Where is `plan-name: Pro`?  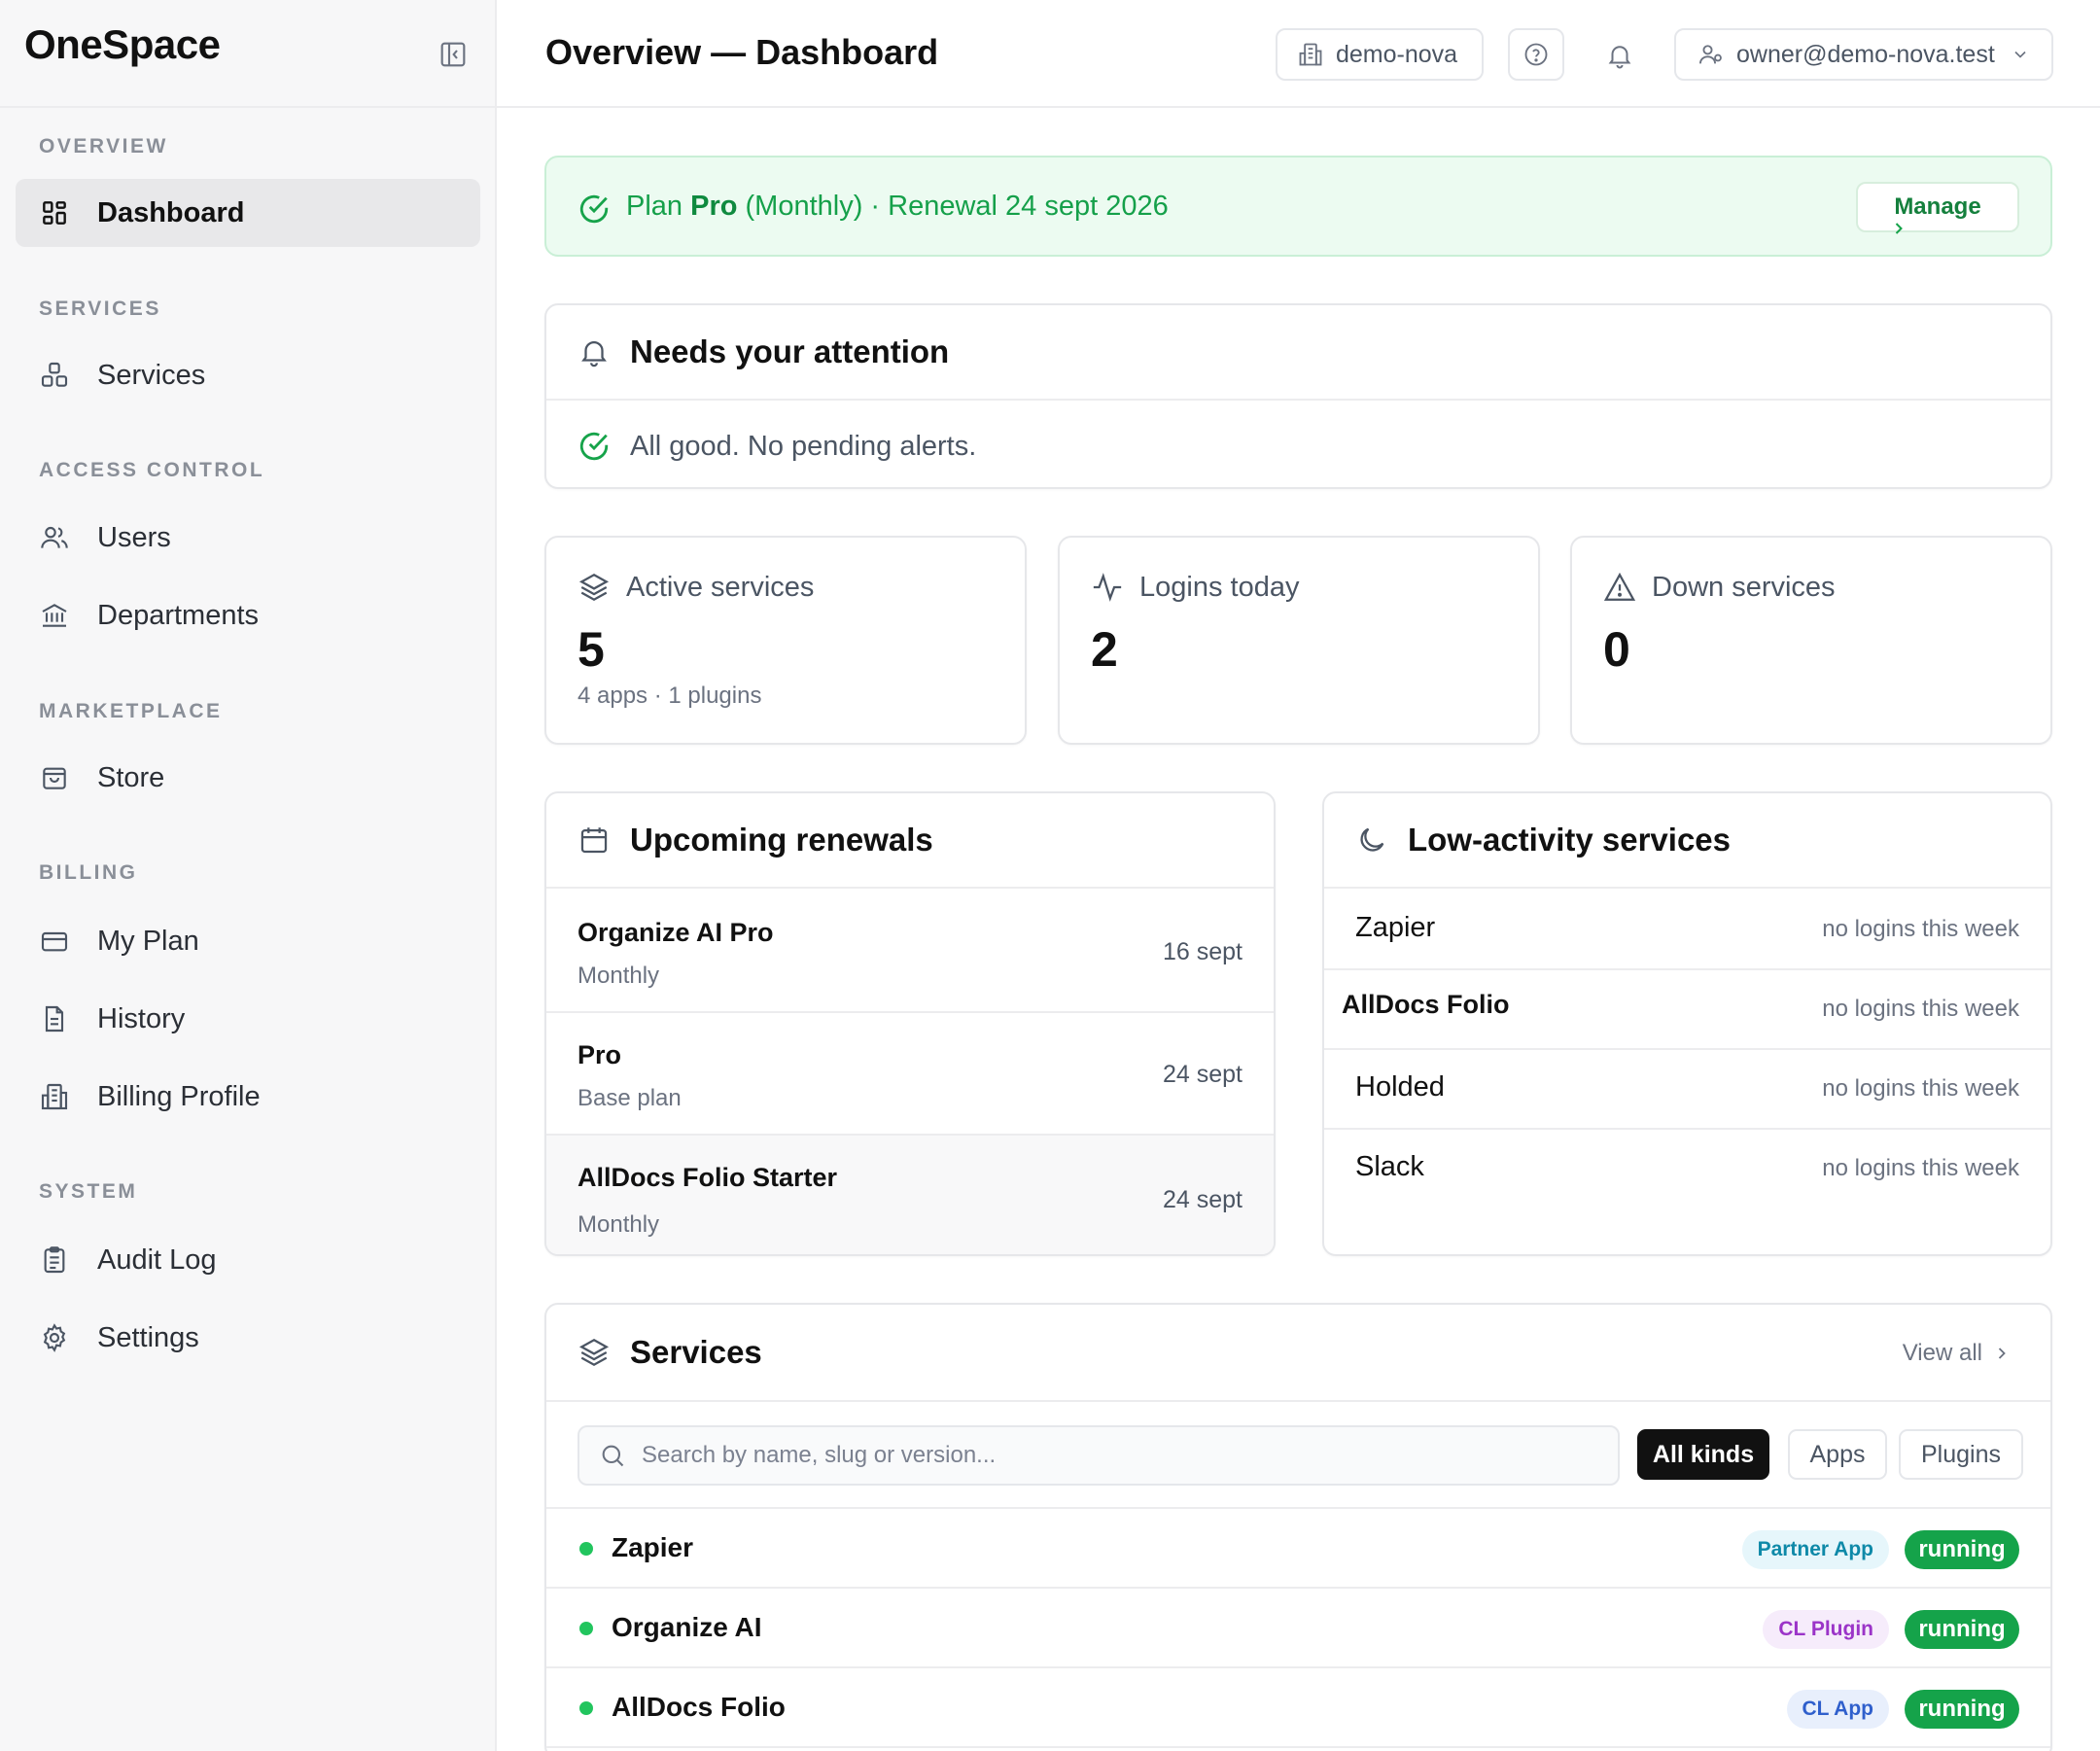
plan-name: Pro is located at coordinates (714, 206).